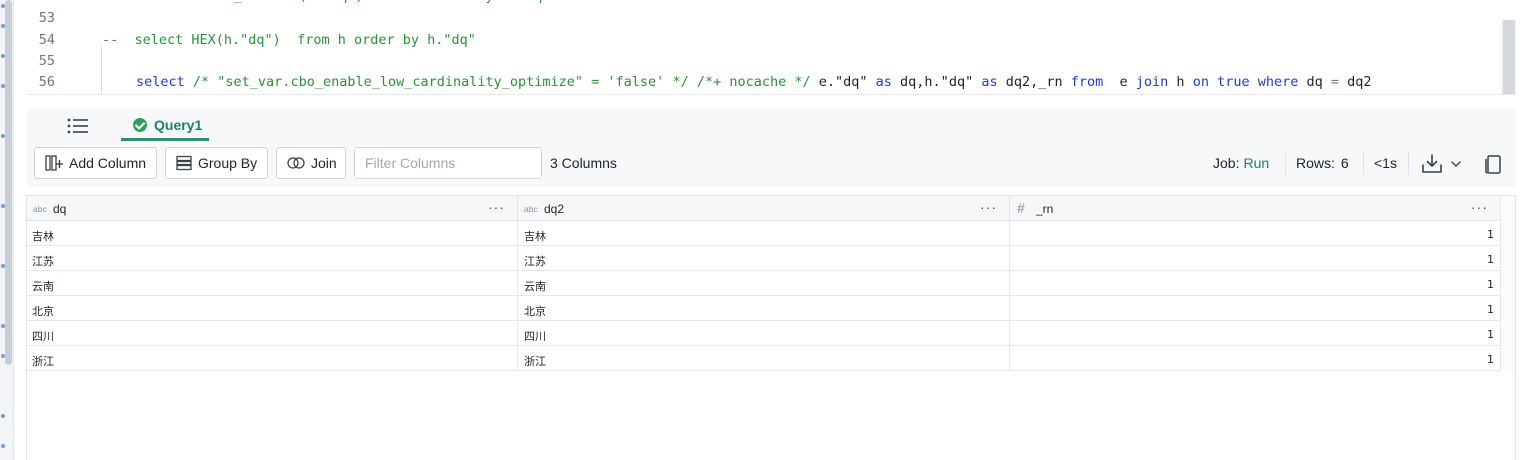 The height and width of the screenshot is (460, 1527). What do you see at coordinates (764, 208) in the screenshot?
I see `column-header-dq2: abc dq2 ···` at bounding box center [764, 208].